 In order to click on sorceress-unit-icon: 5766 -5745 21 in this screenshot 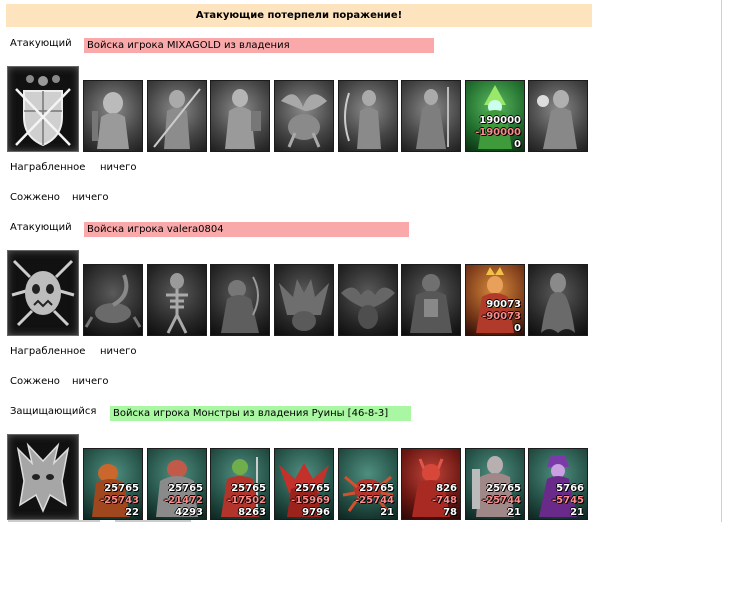, I will do `click(558, 484)`.